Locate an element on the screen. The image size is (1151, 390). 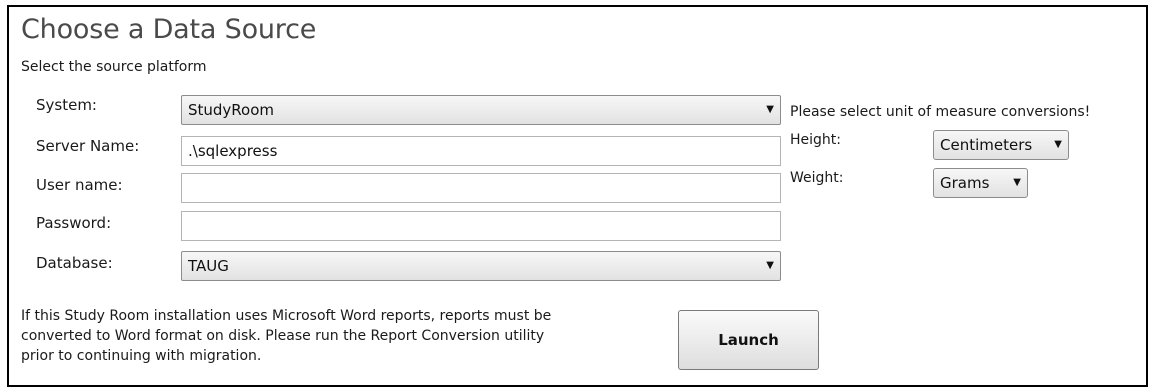
server-name-label: Server Name: is located at coordinates (88, 146).